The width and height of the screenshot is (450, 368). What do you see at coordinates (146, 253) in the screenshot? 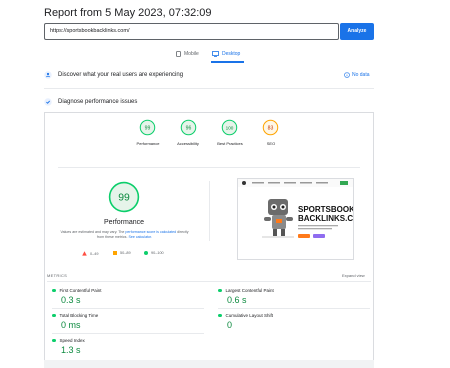
I see `circle-icon` at bounding box center [146, 253].